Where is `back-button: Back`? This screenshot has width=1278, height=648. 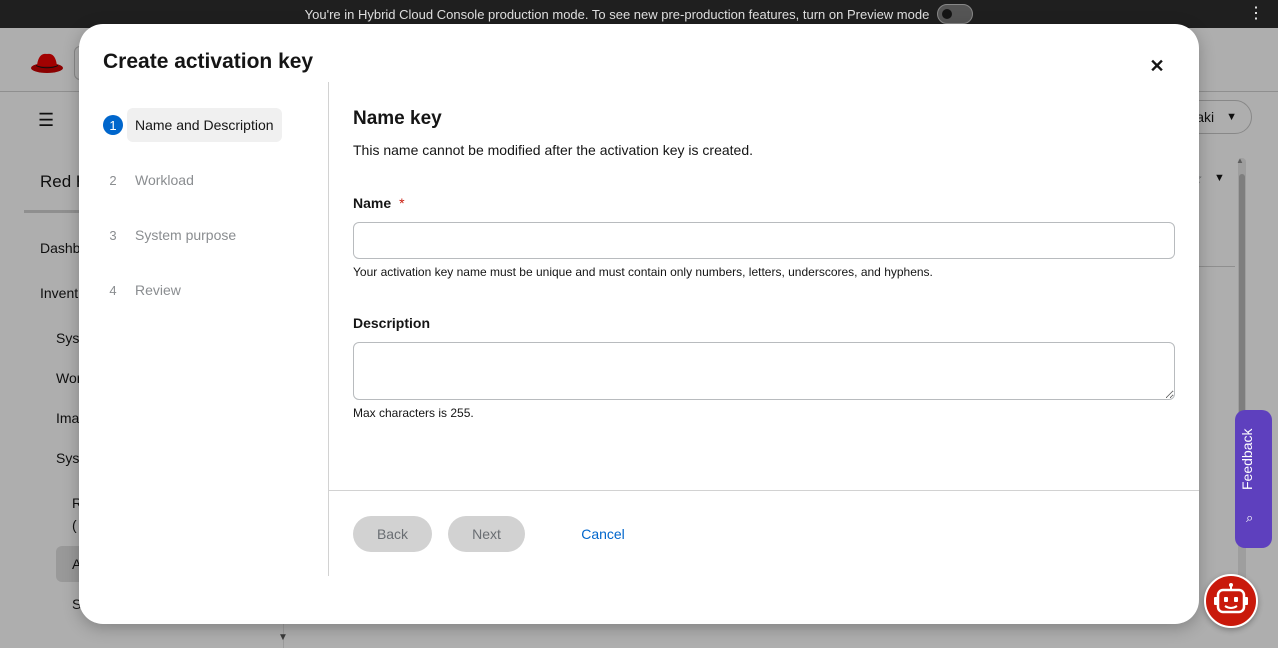
back-button: Back is located at coordinates (392, 534).